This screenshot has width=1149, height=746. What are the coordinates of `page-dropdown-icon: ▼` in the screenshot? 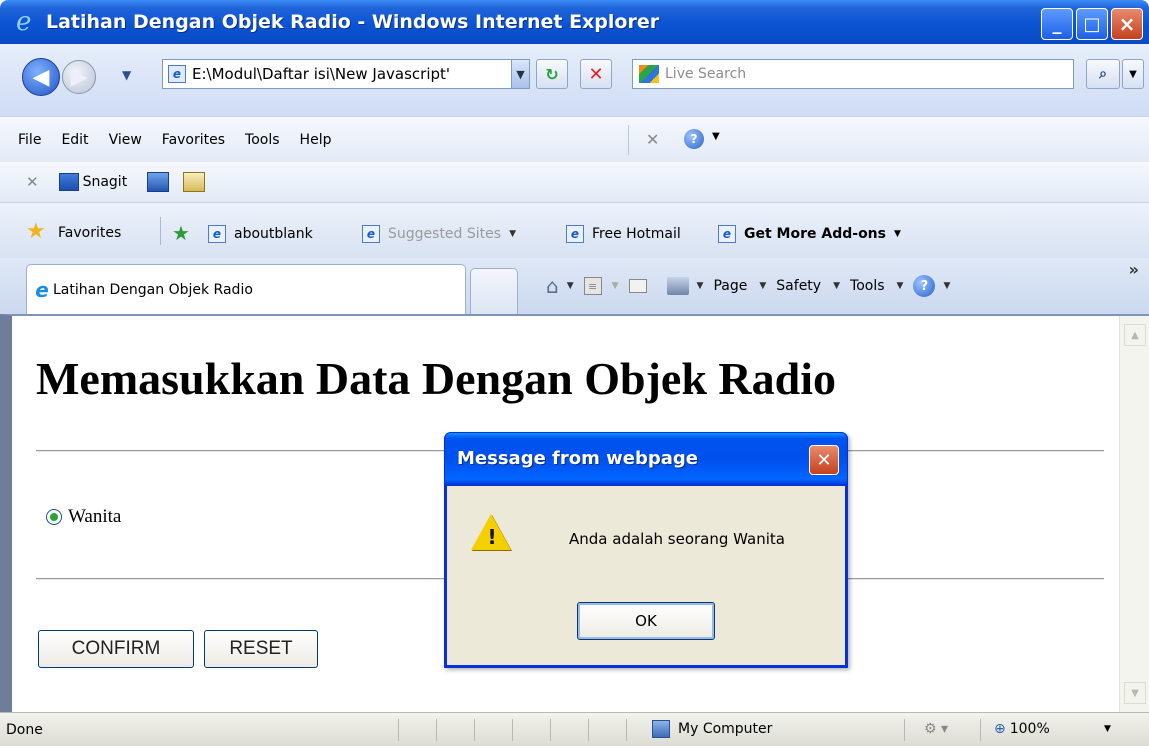 It's located at (762, 286).